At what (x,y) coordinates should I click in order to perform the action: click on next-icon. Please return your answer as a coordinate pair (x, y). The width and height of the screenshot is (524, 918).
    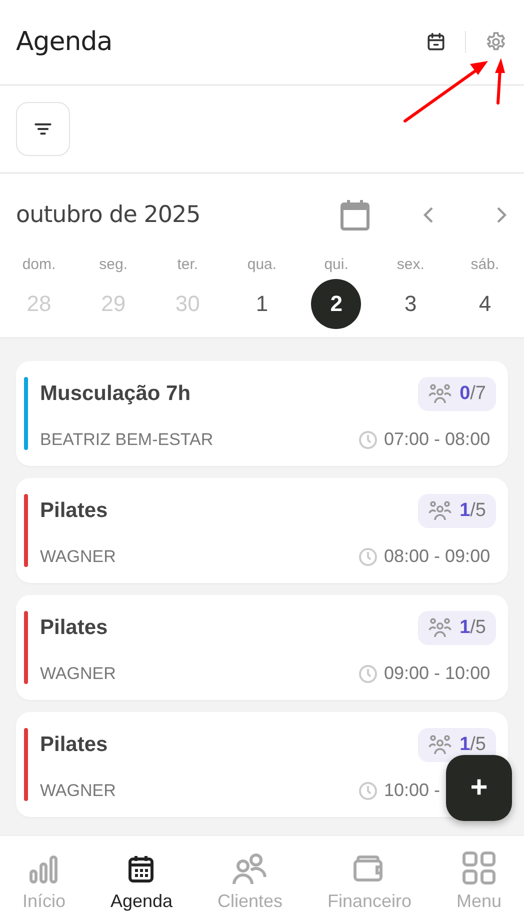
    Looking at the image, I should click on (501, 215).